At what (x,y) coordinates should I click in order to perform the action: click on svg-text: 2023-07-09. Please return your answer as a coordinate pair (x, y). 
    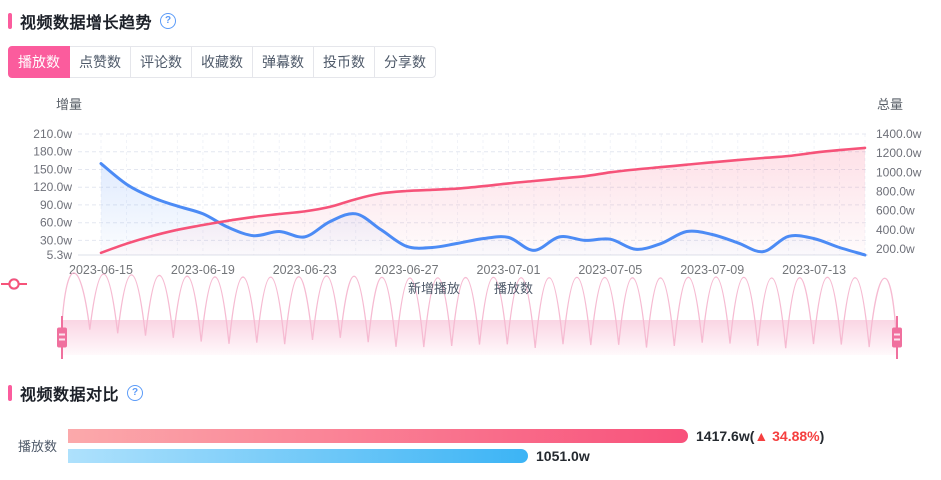
    Looking at the image, I should click on (712, 270).